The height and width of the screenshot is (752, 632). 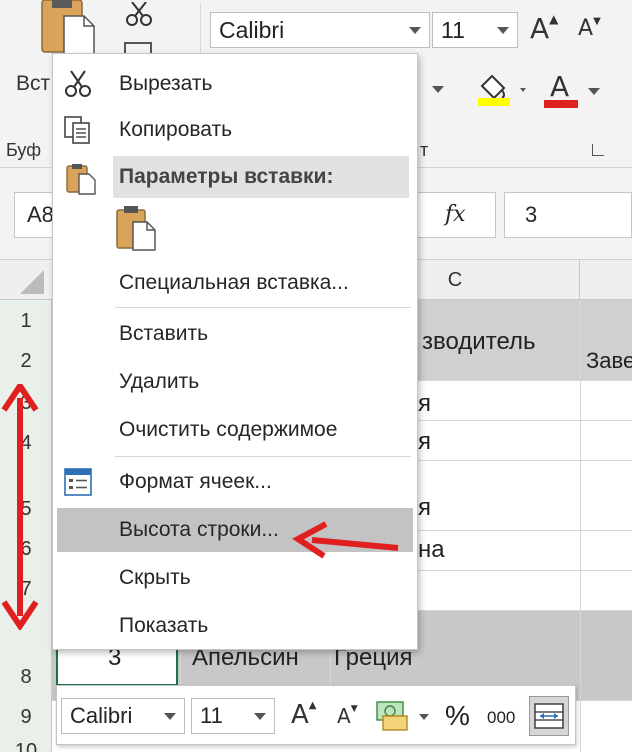 I want to click on shrink-font-button: A▼, so click(x=589, y=28).